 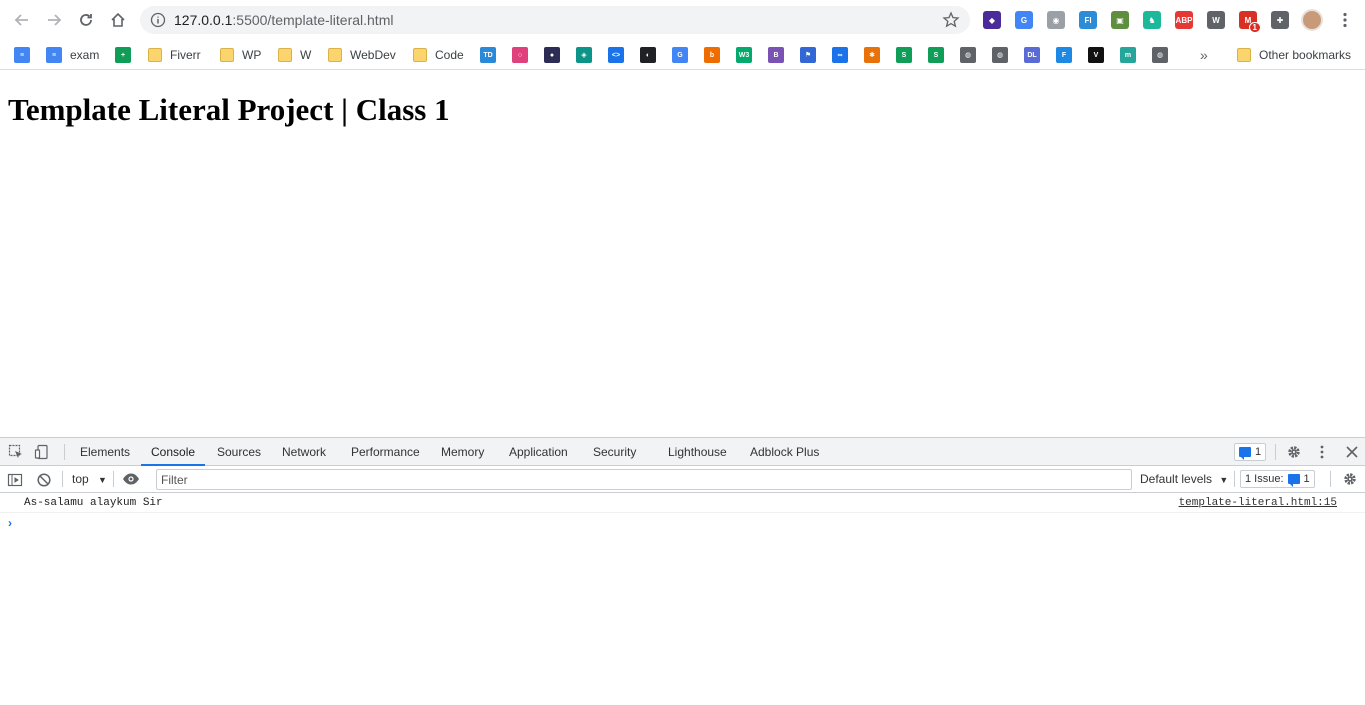 I want to click on google-translate-ext: G, so click(x=1024, y=20).